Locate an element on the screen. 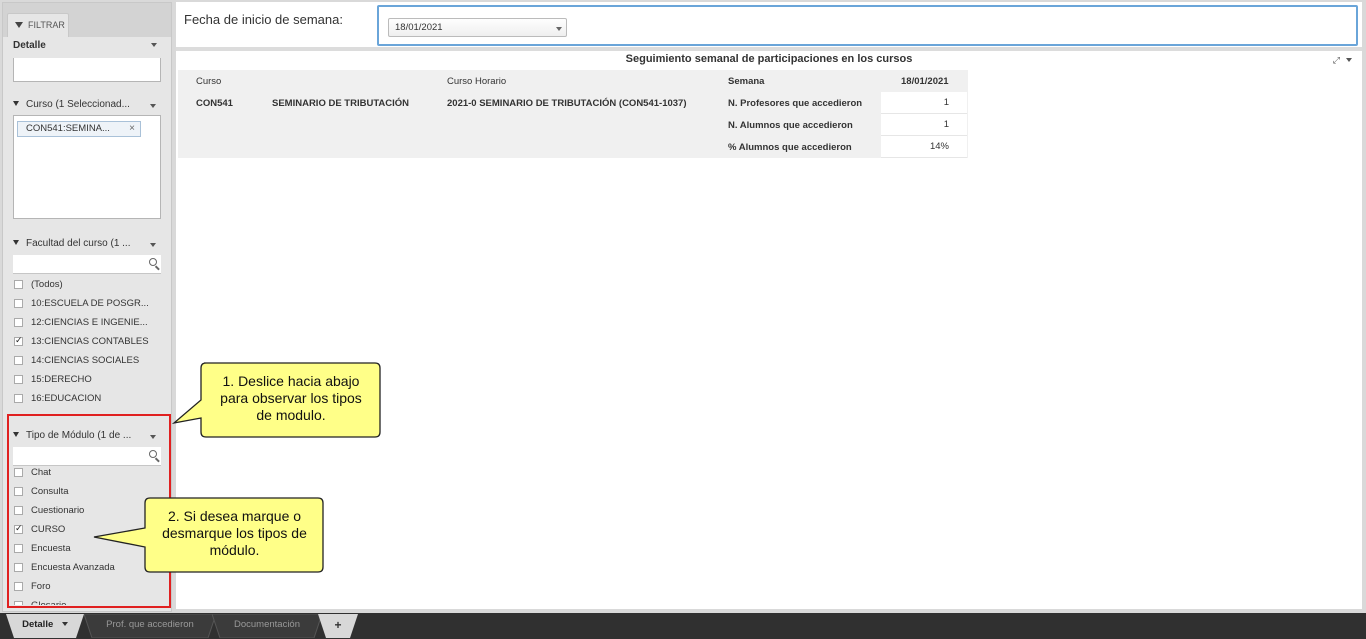  week-start-select: 18/01/2021 is located at coordinates (477, 27).